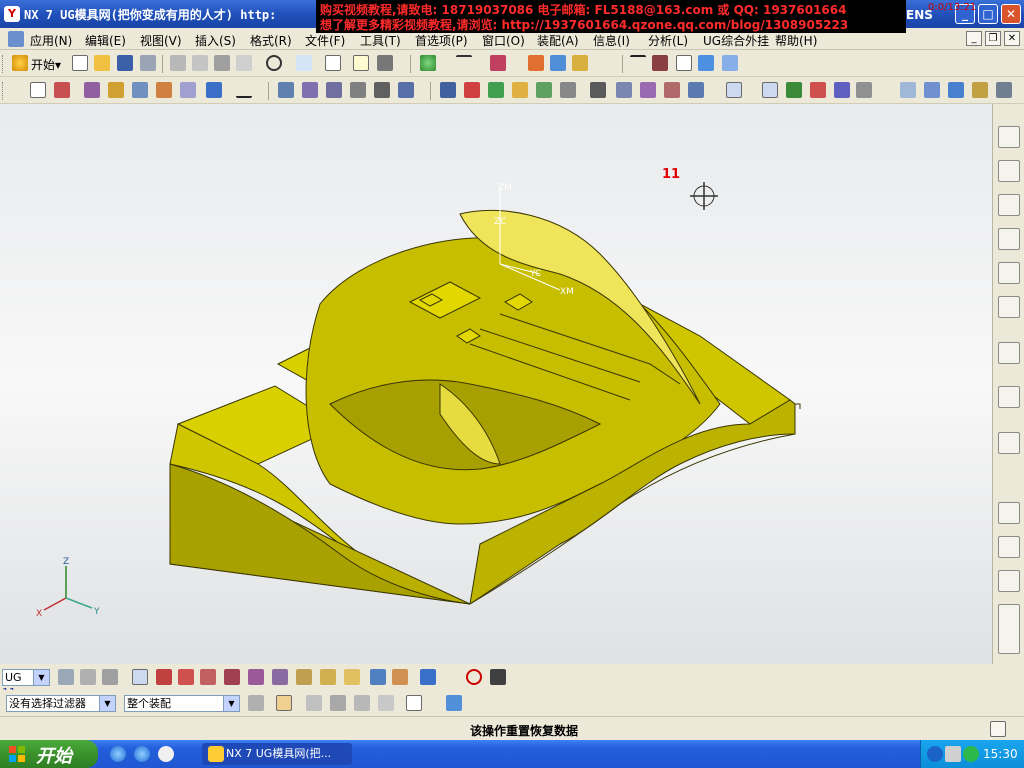  What do you see at coordinates (361, 63) in the screenshot?
I see `help-icon` at bounding box center [361, 63].